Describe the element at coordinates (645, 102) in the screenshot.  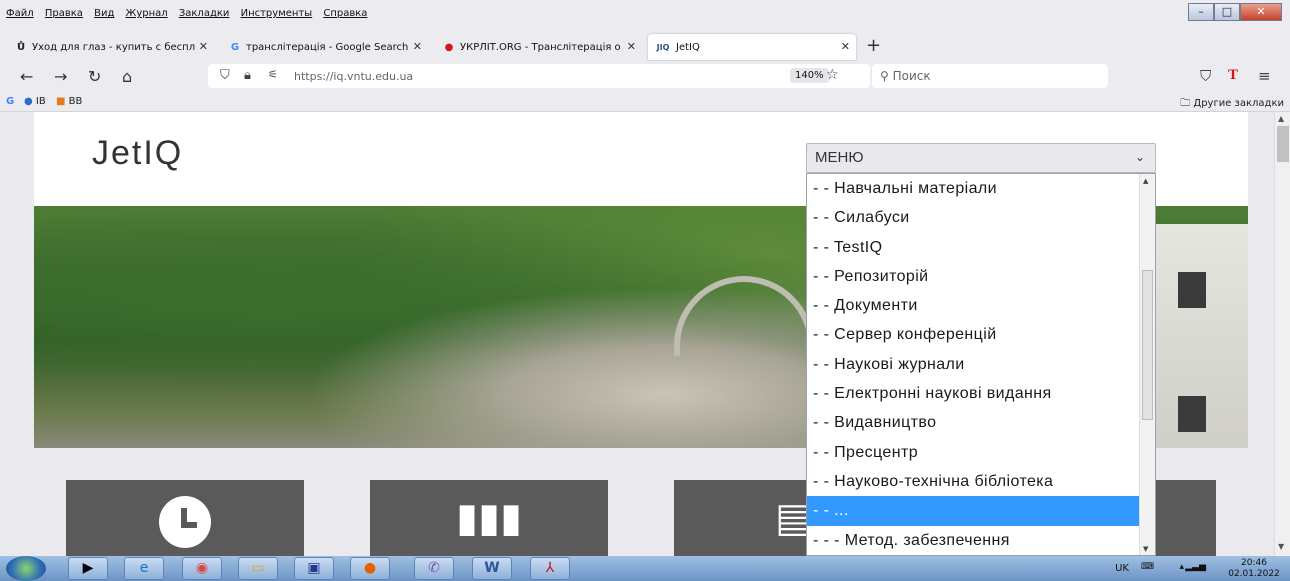
I see `bookmarks-bar: G ● IB ■ BB 🗀 Другие закладки` at that location.